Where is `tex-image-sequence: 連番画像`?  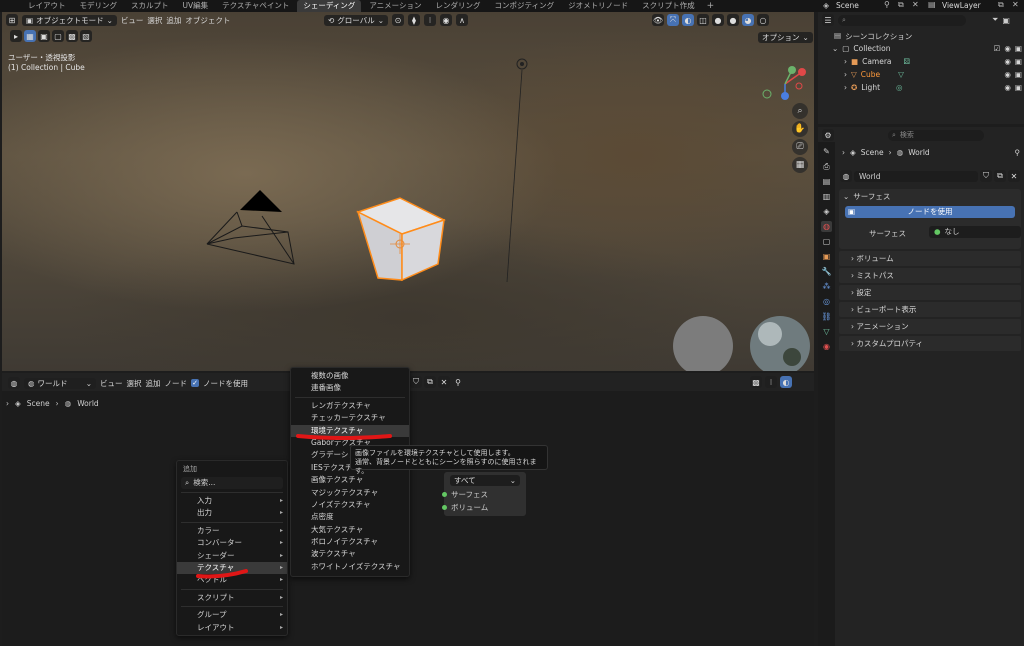 tex-image-sequence: 連番画像 is located at coordinates (350, 388).